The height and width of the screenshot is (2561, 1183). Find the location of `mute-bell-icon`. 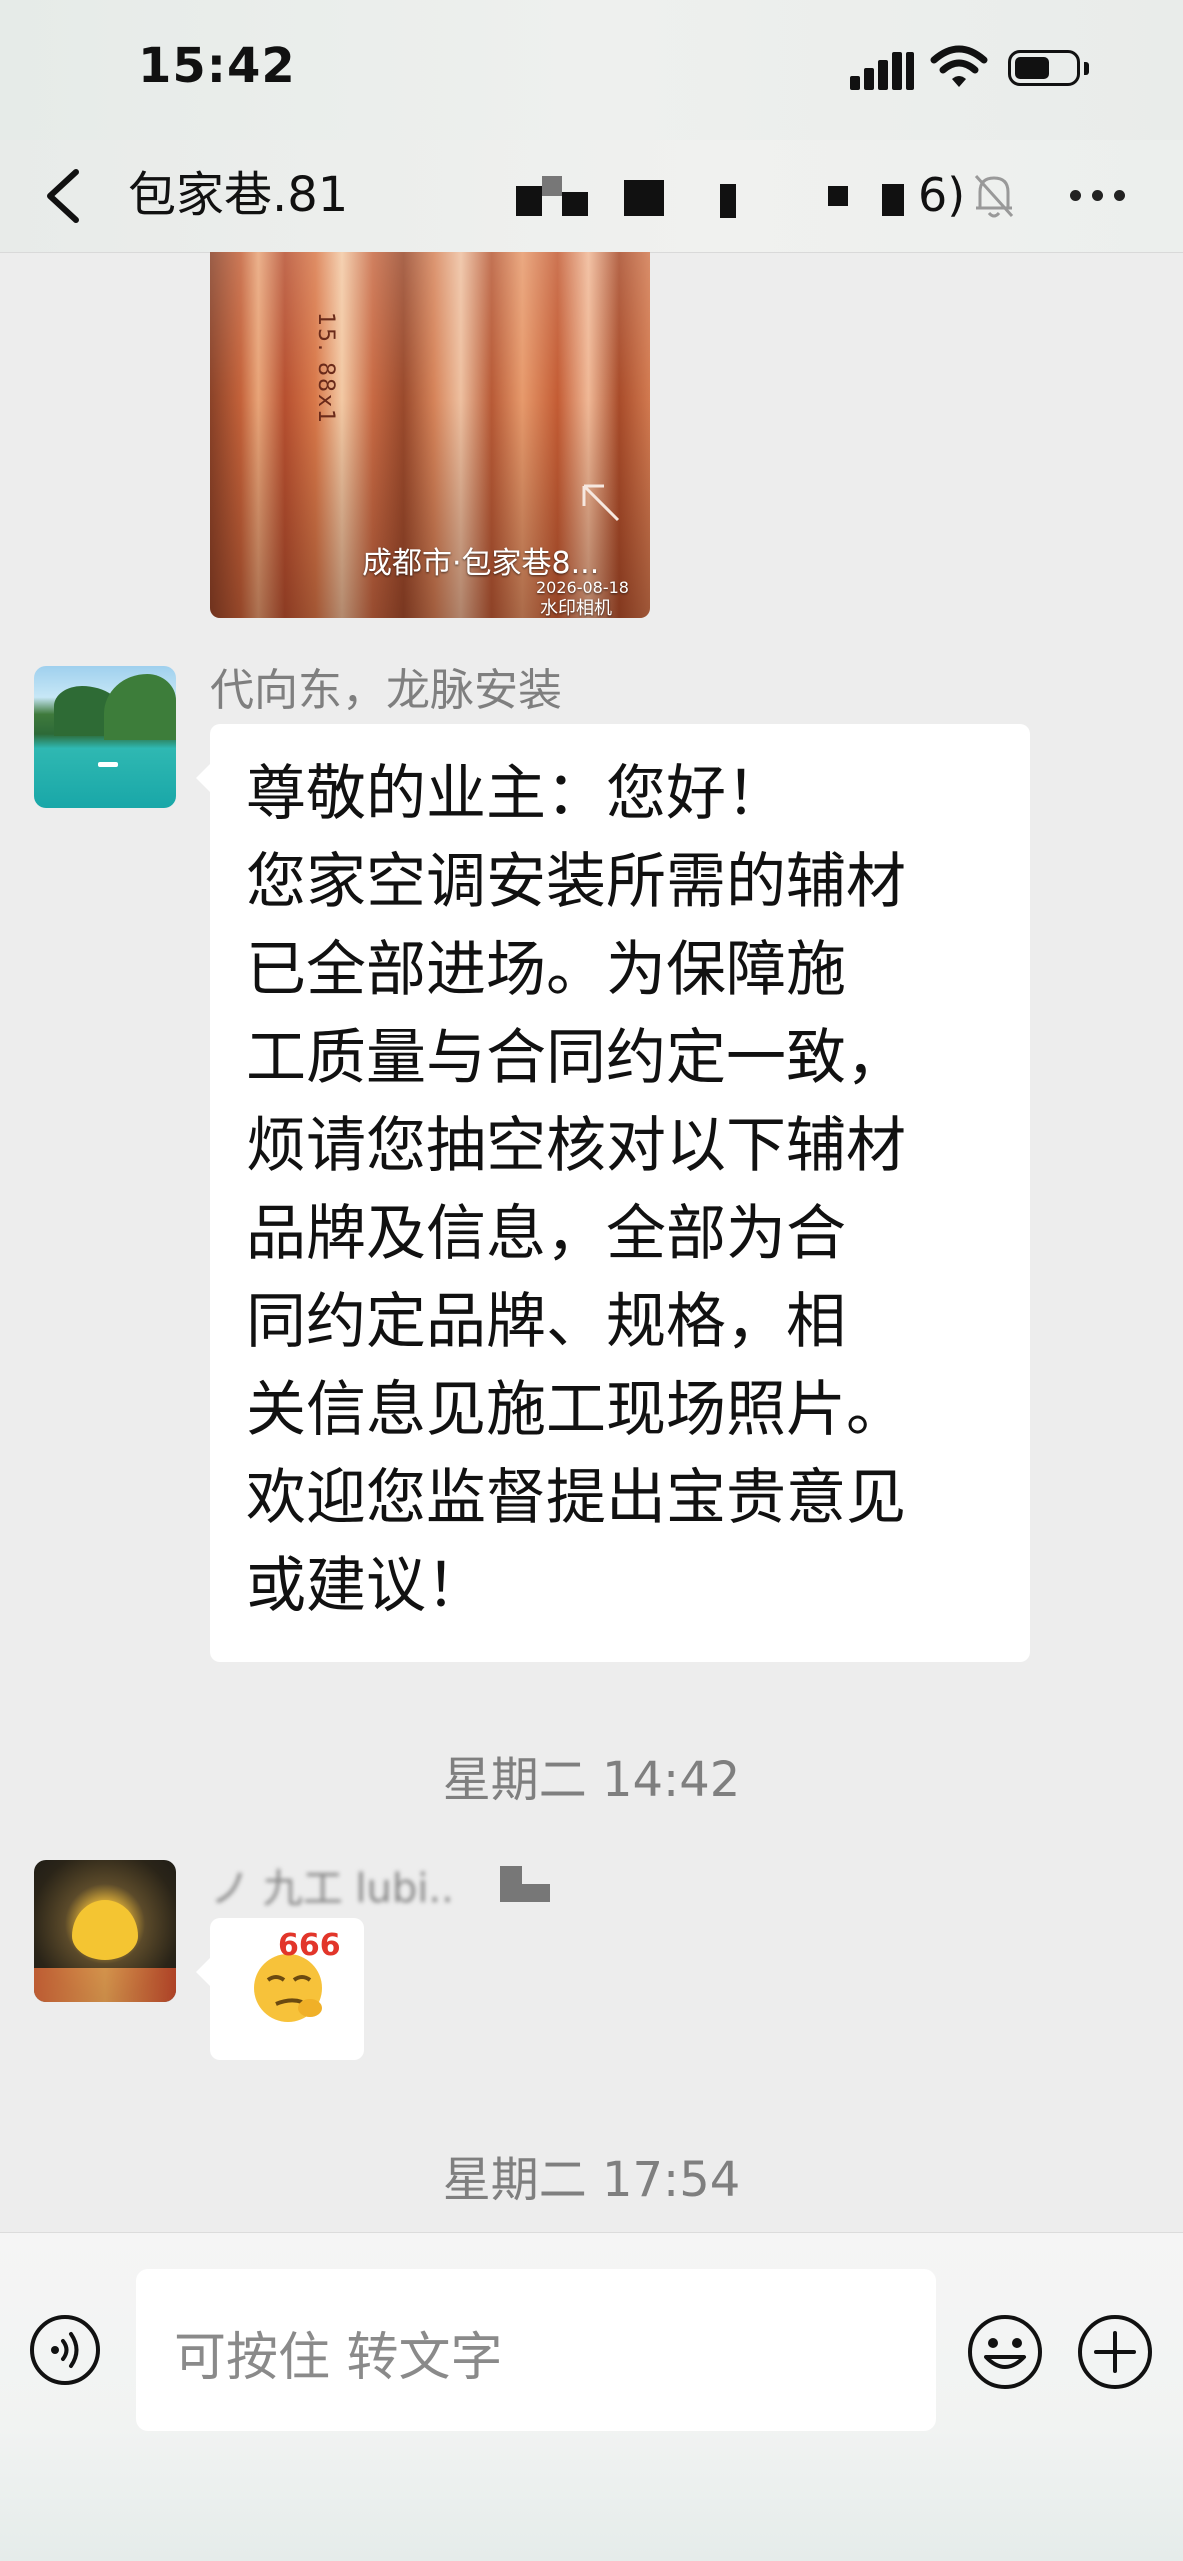

mute-bell-icon is located at coordinates (994, 196).